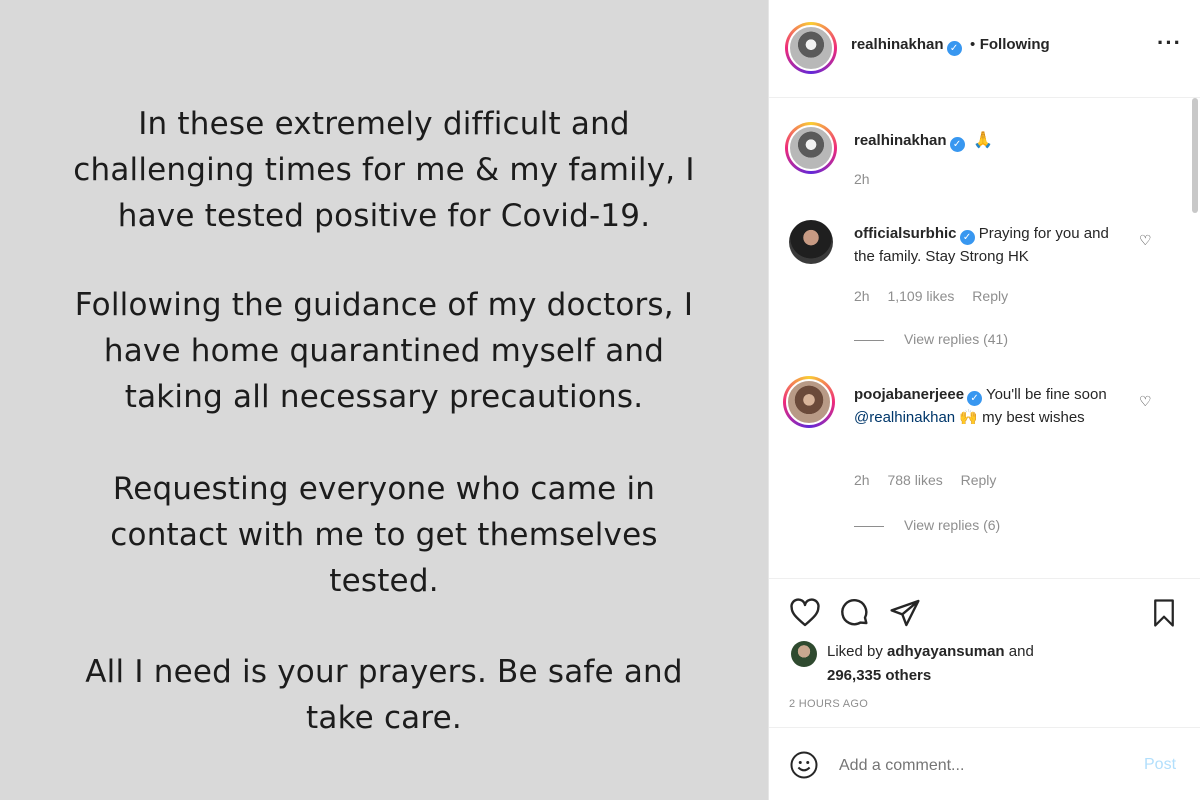 Image resolution: width=1200 pixels, height=800 pixels. I want to click on comment-icon, so click(855, 613).